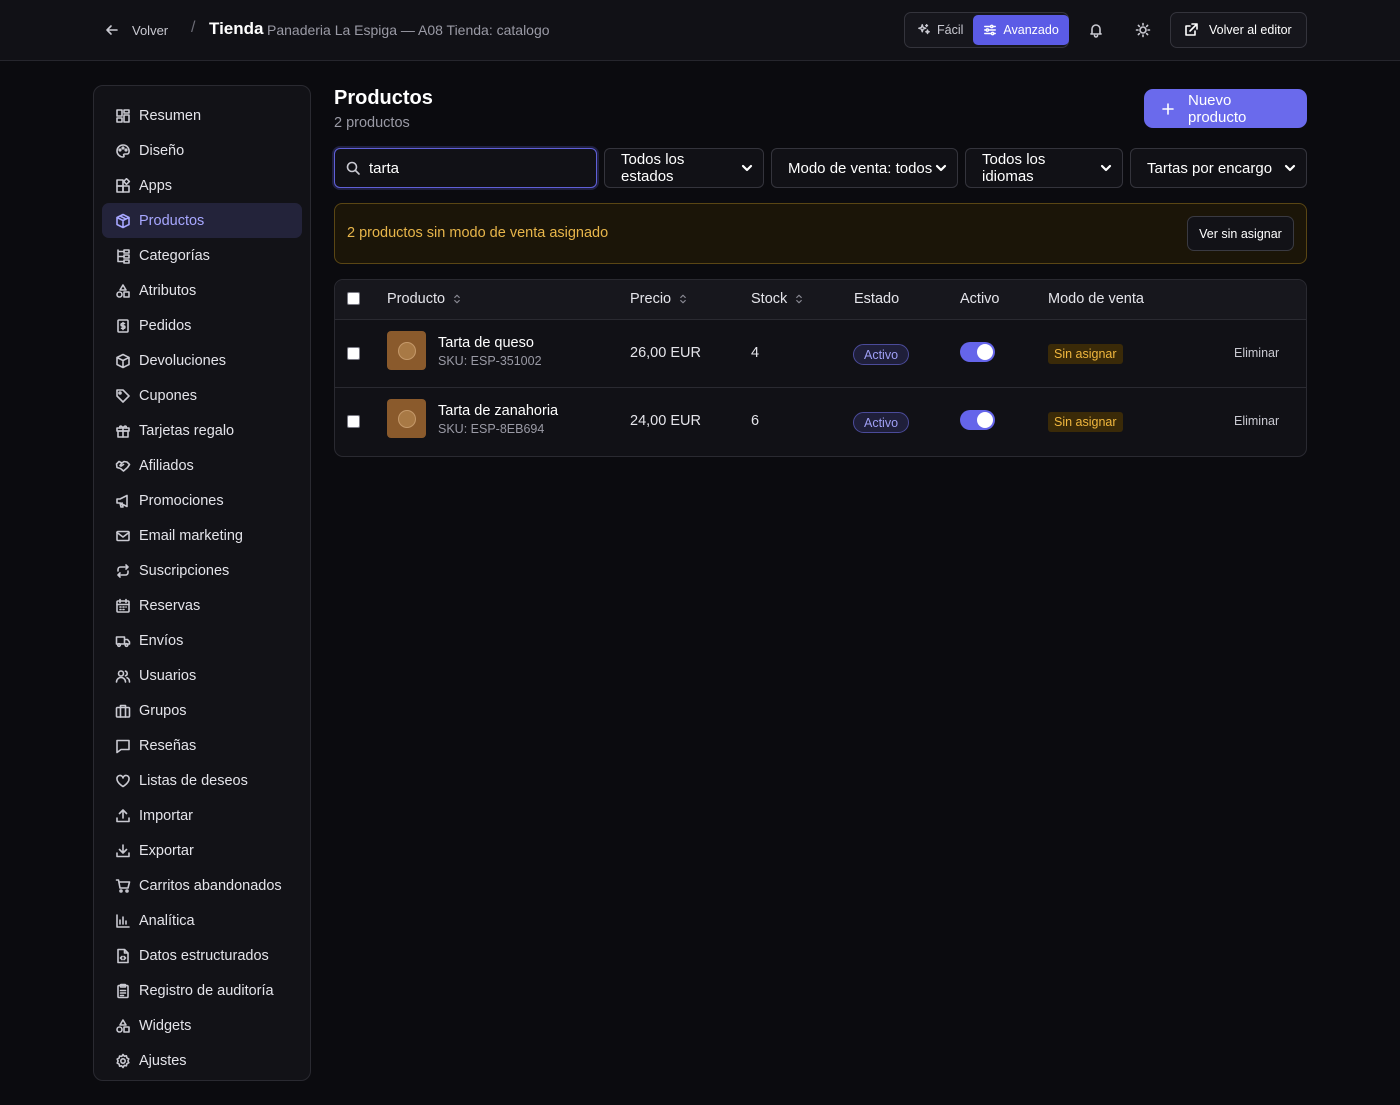 This screenshot has width=1400, height=1105. Describe the element at coordinates (202, 465) in the screenshot. I see `sidebar-item-afiliados: Afiliados` at that location.